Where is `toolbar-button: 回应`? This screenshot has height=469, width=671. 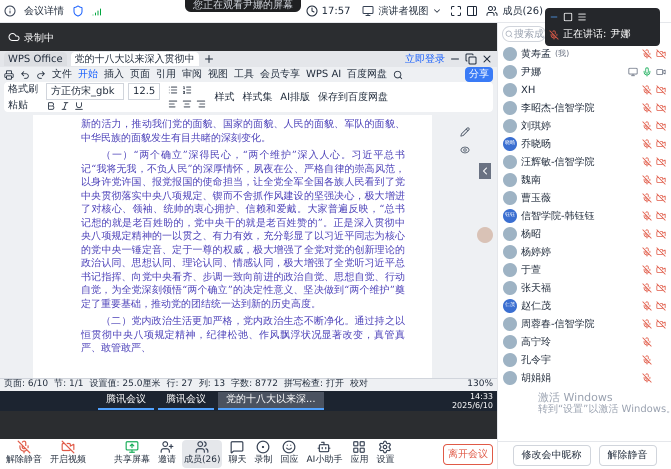
toolbar-button: 回应 is located at coordinates (289, 454).